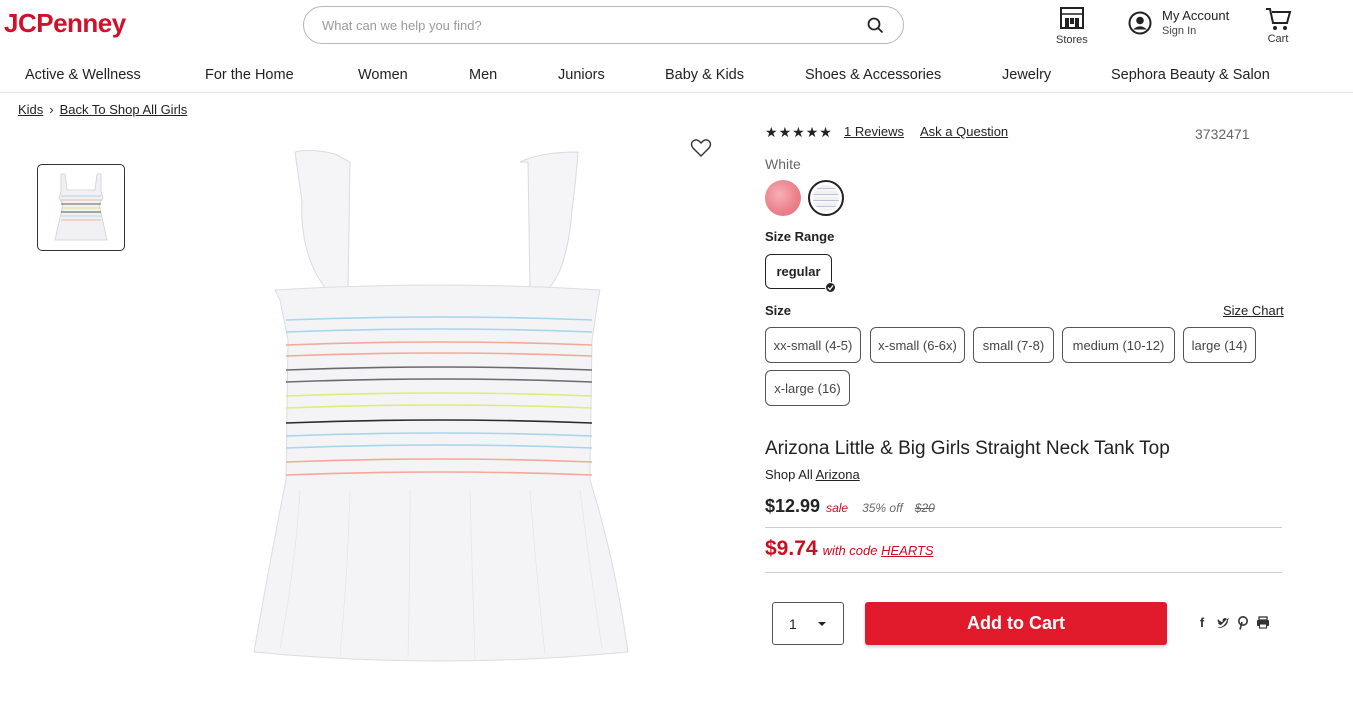 The width and height of the screenshot is (1353, 716). Describe the element at coordinates (791, 548) in the screenshot. I see `promo-price: $9.74` at that location.